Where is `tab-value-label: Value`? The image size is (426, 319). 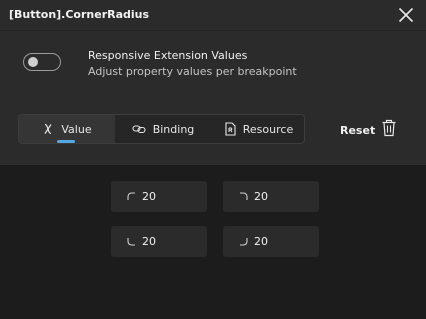 tab-value-label: Value is located at coordinates (76, 129).